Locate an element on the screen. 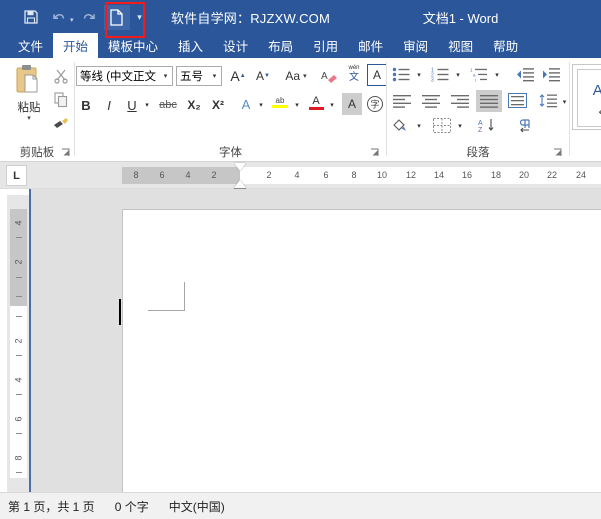  tab-stop-selector: L is located at coordinates (16, 175).